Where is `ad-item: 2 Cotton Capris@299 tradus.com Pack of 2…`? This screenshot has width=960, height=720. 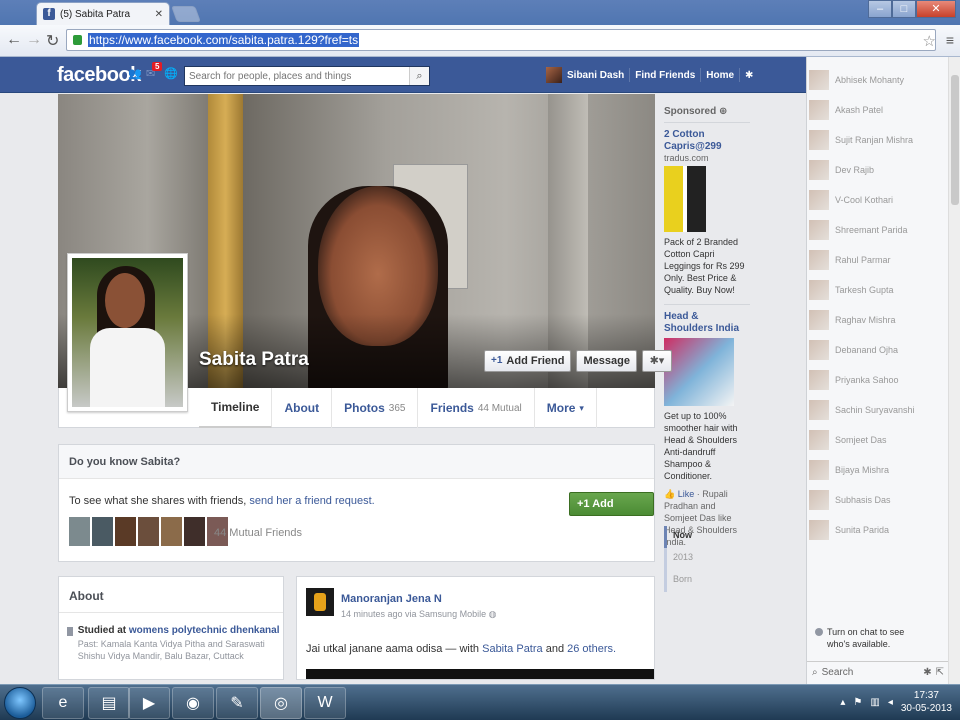
ad-item: 2 Cotton Capris@299 tradus.com Pack of 2… is located at coordinates (707, 212).